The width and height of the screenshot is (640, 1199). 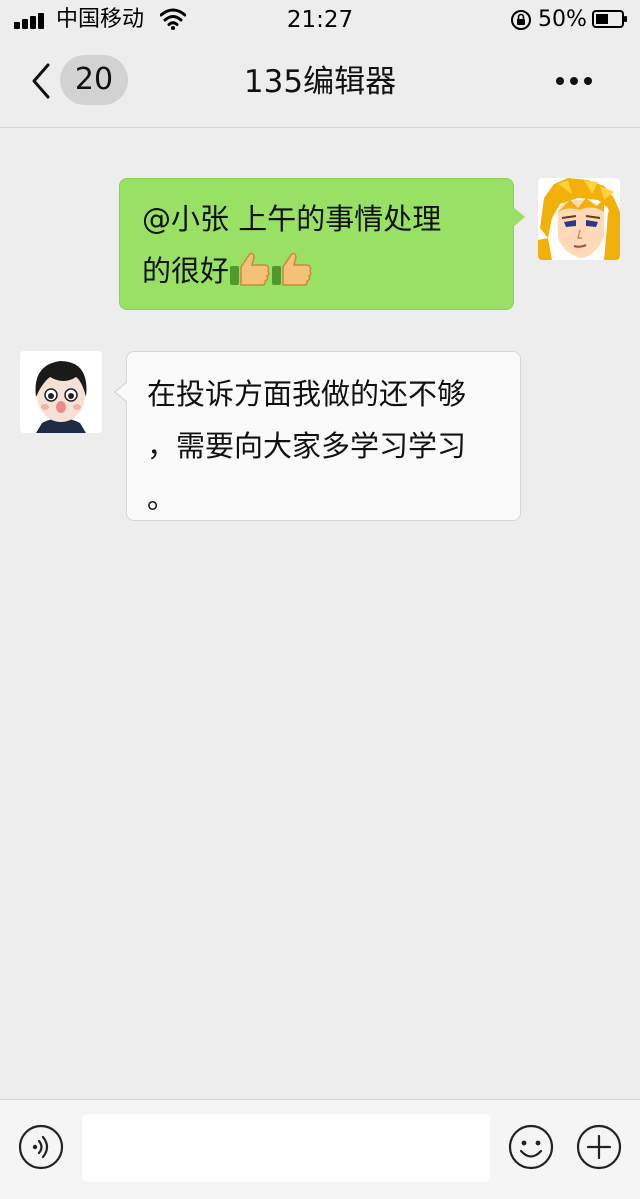 I want to click on received-message-bubble: 在投诉方面我做的还不够 ，需要向大家多学习学习 。, so click(x=317, y=436).